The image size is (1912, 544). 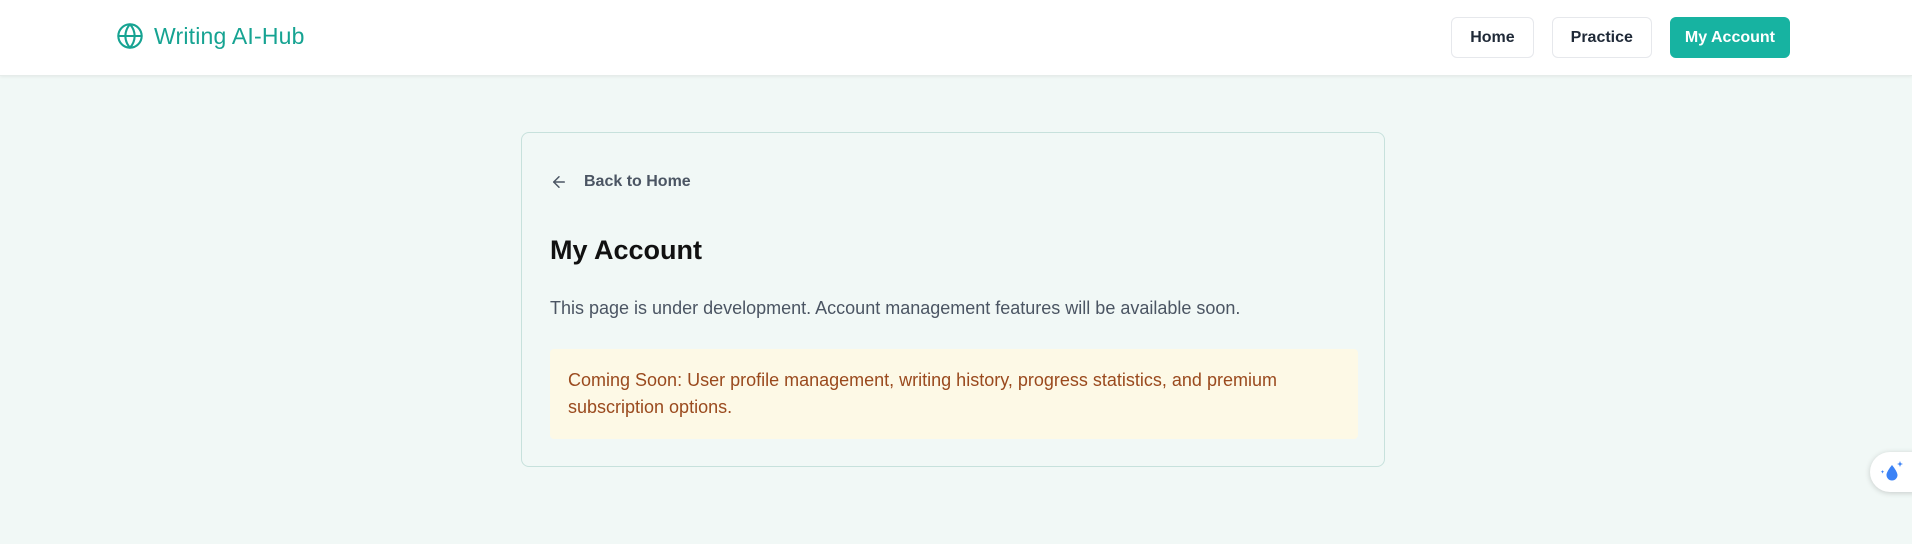 I want to click on main-nav: Home Practice My Account, so click(x=1620, y=37).